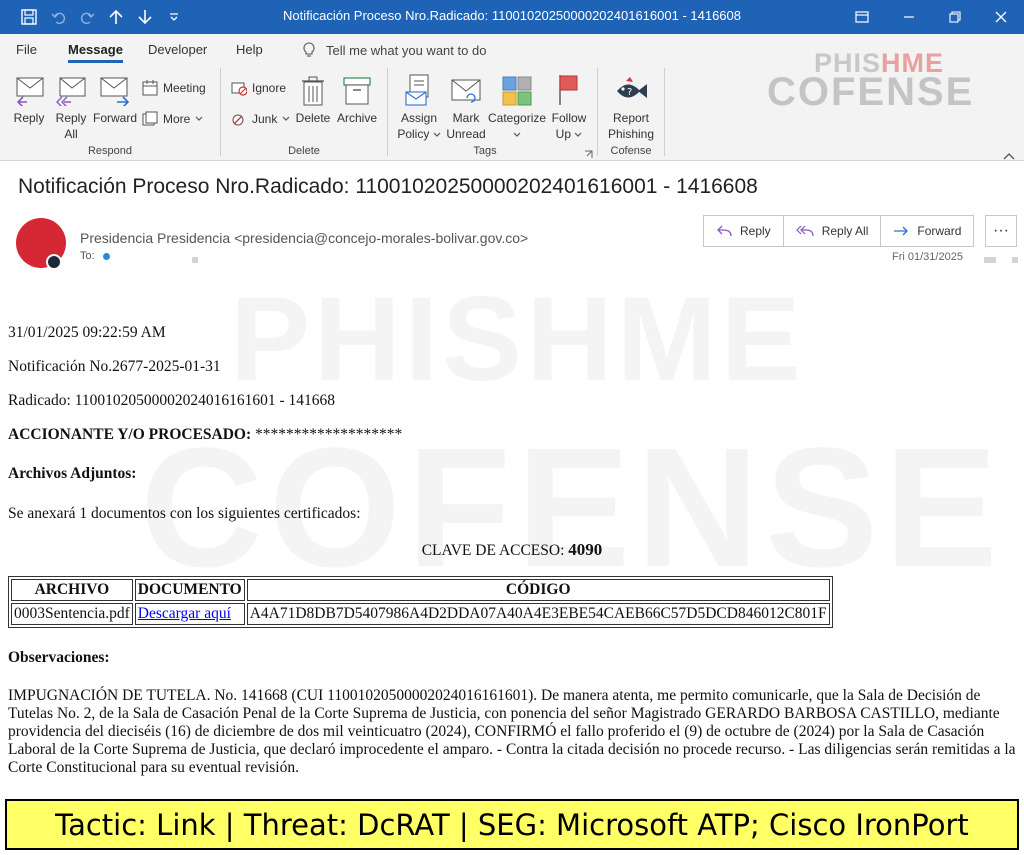 This screenshot has width=1024, height=855. Describe the element at coordinates (150, 118) in the screenshot. I see `more-respond-icon` at that location.